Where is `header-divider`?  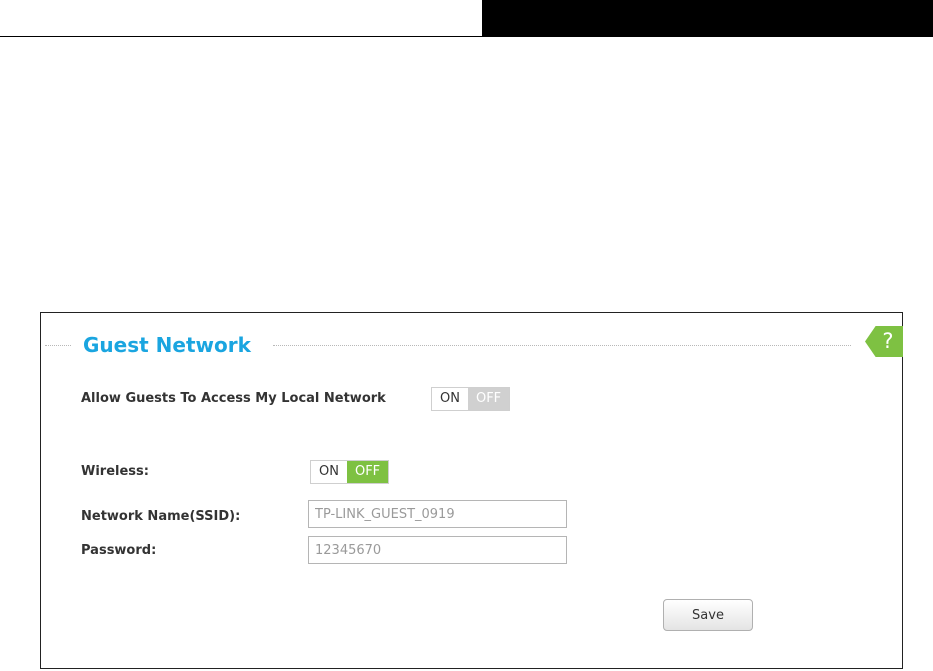 header-divider is located at coordinates (241, 36).